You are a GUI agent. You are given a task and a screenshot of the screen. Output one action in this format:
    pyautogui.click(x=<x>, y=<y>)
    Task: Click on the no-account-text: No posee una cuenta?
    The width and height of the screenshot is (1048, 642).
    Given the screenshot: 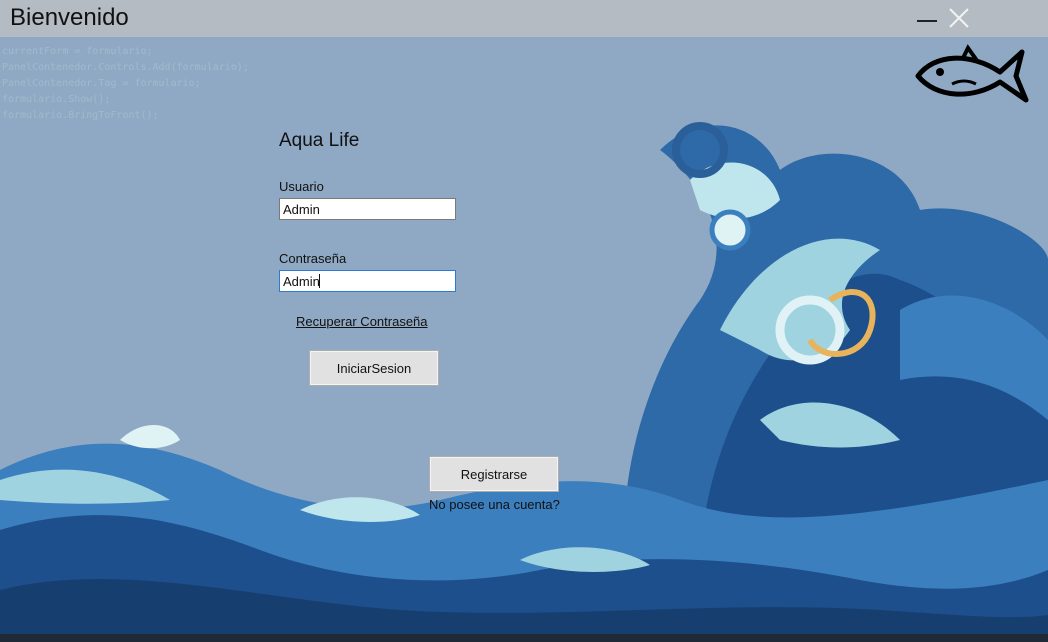 What is the action you would take?
    pyautogui.click(x=494, y=504)
    